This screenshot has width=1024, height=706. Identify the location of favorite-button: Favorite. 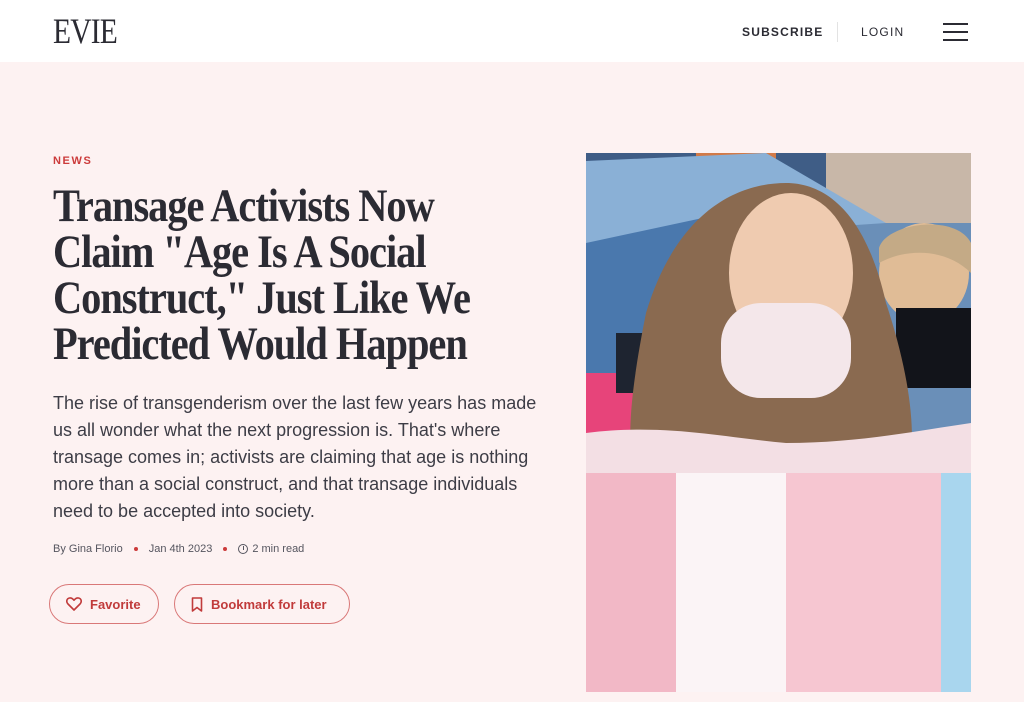
(104, 604).